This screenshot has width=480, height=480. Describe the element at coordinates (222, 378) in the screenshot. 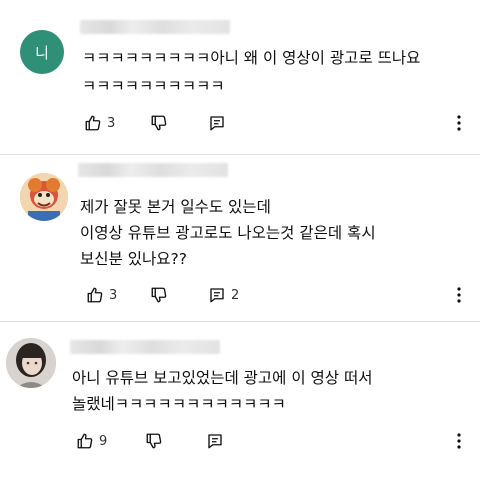

I see `comment-text-line: 아니 유튜브 보고있었는데 광고에 이 영상 떠서` at that location.